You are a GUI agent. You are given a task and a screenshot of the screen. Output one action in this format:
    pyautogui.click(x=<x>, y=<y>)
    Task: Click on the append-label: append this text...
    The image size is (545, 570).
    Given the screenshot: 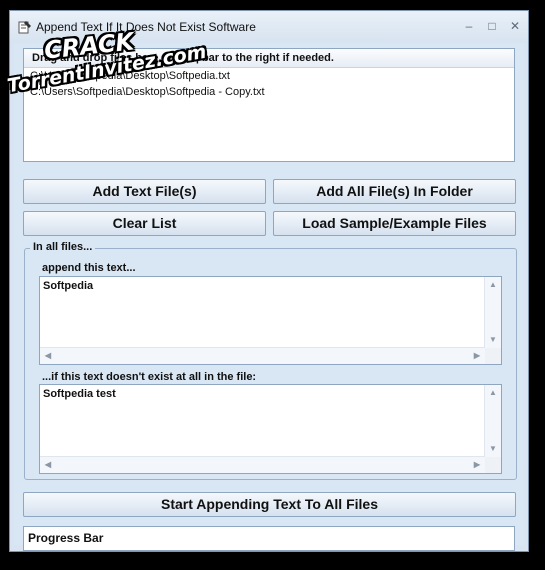 What is the action you would take?
    pyautogui.click(x=89, y=268)
    